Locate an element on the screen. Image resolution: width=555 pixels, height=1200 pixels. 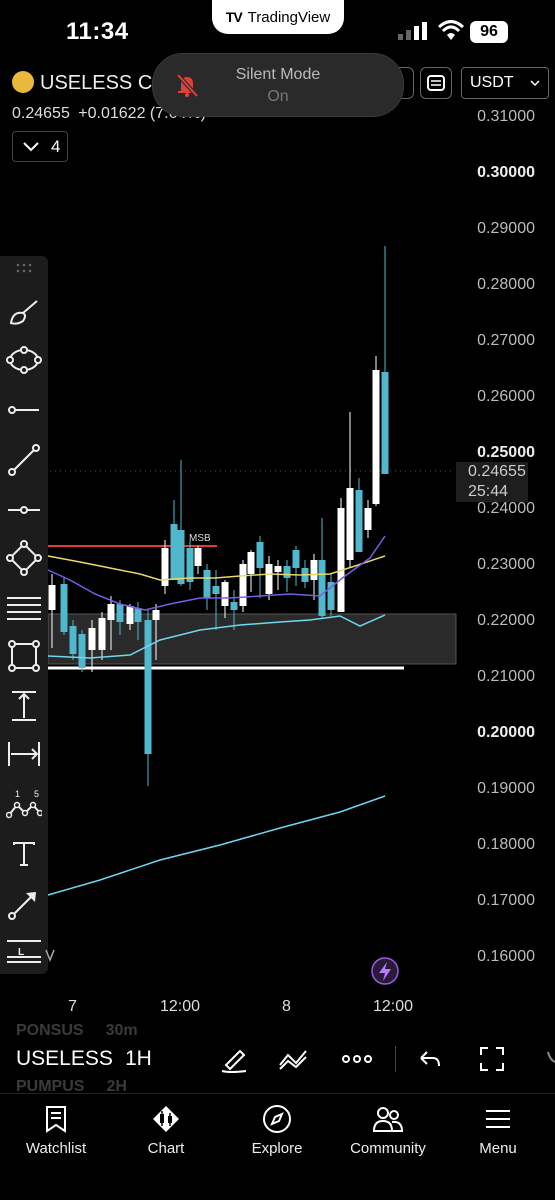
price-axis-label: 0.29000 is located at coordinates (506, 228).